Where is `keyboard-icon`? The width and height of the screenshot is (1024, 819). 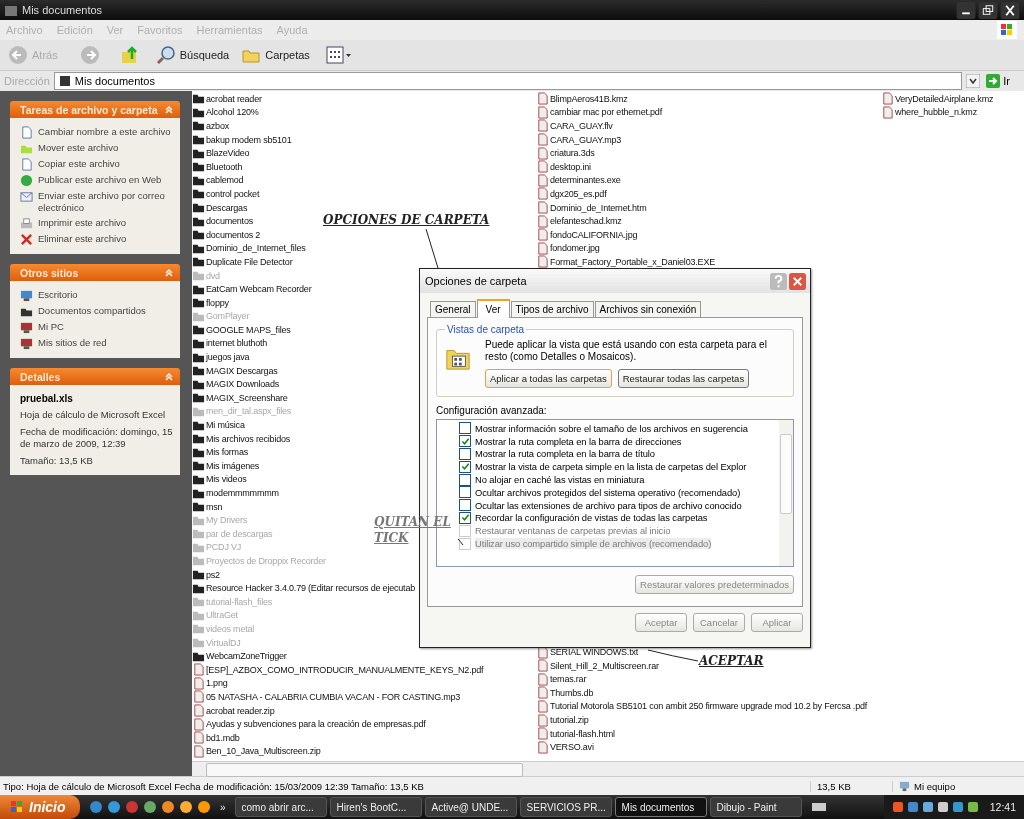
keyboard-icon is located at coordinates (818, 807).